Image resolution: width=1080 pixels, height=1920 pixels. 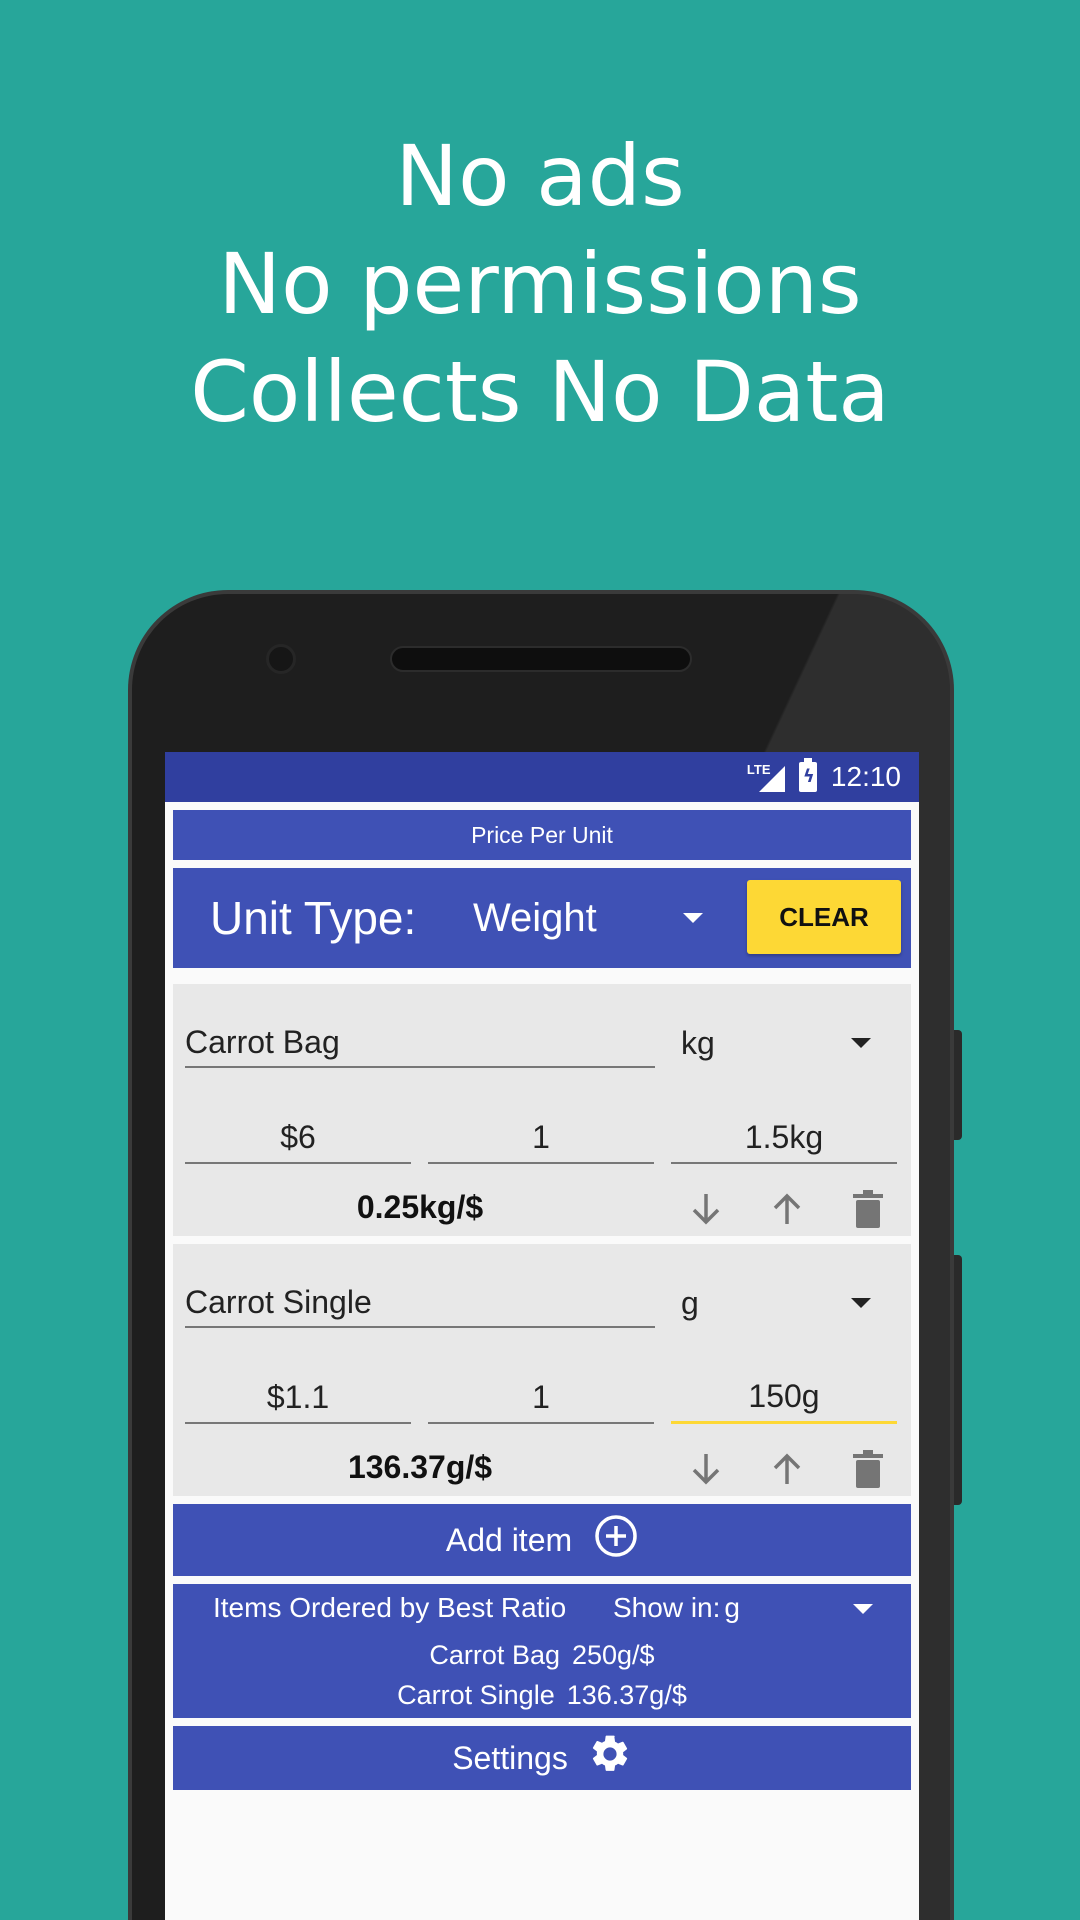 What do you see at coordinates (542, 777) in the screenshot?
I see `status-bar: LTE ϟ 12:10` at bounding box center [542, 777].